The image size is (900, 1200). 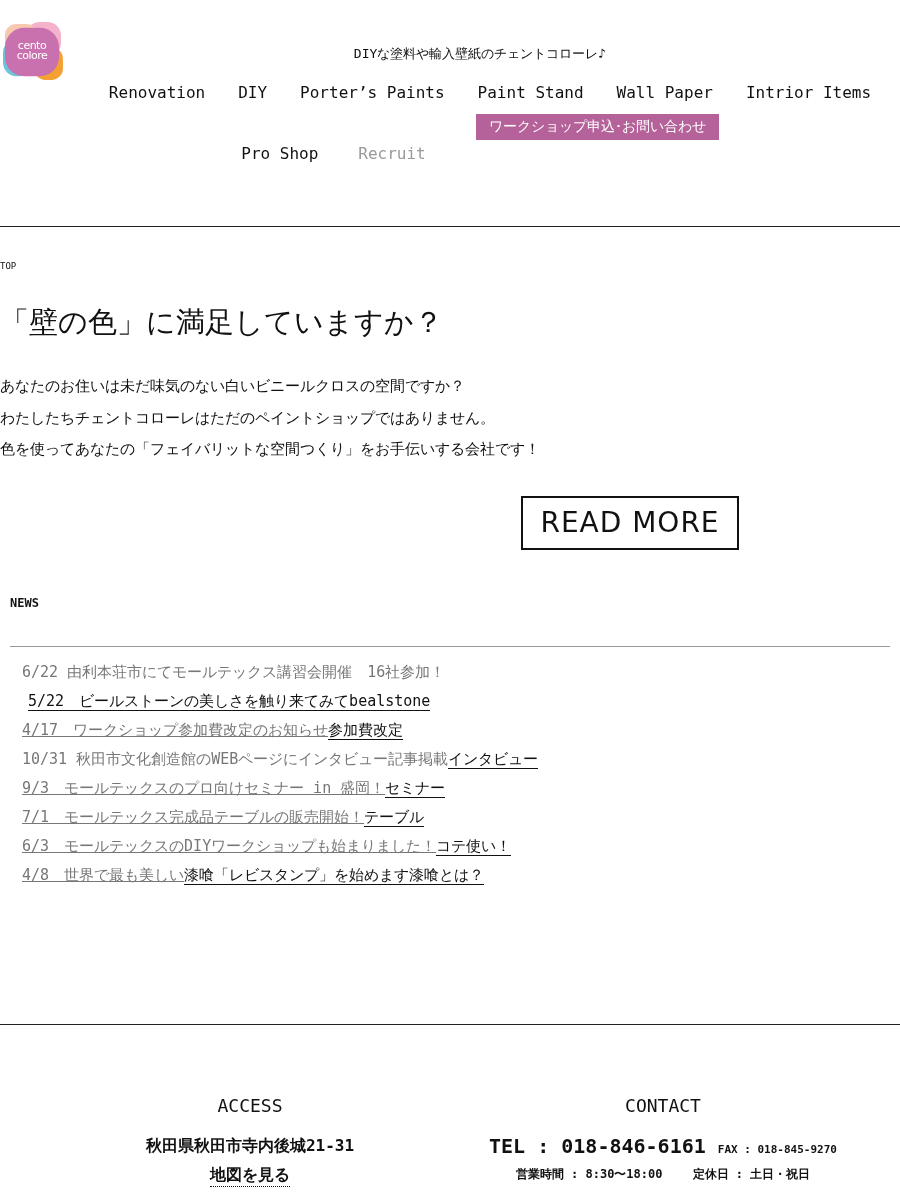 I want to click on news-link: インタビュー, so click(x=493, y=759).